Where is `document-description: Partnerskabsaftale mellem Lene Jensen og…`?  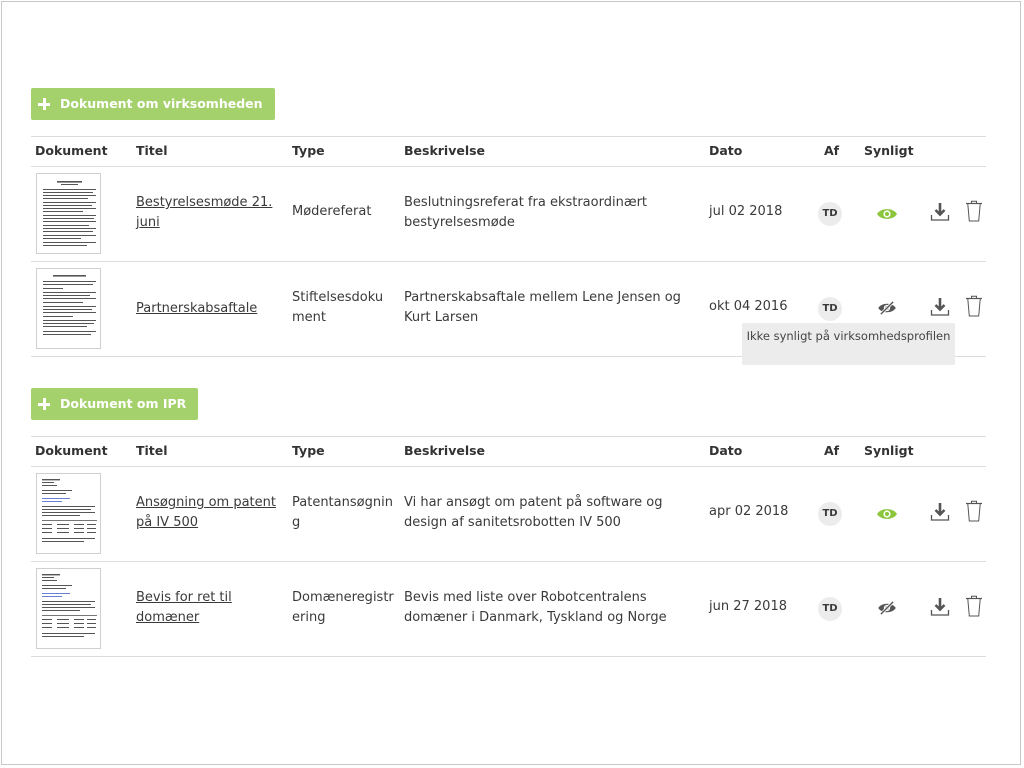
document-description: Partnerskabsaftale mellem Lene Jensen og… is located at coordinates (542, 307).